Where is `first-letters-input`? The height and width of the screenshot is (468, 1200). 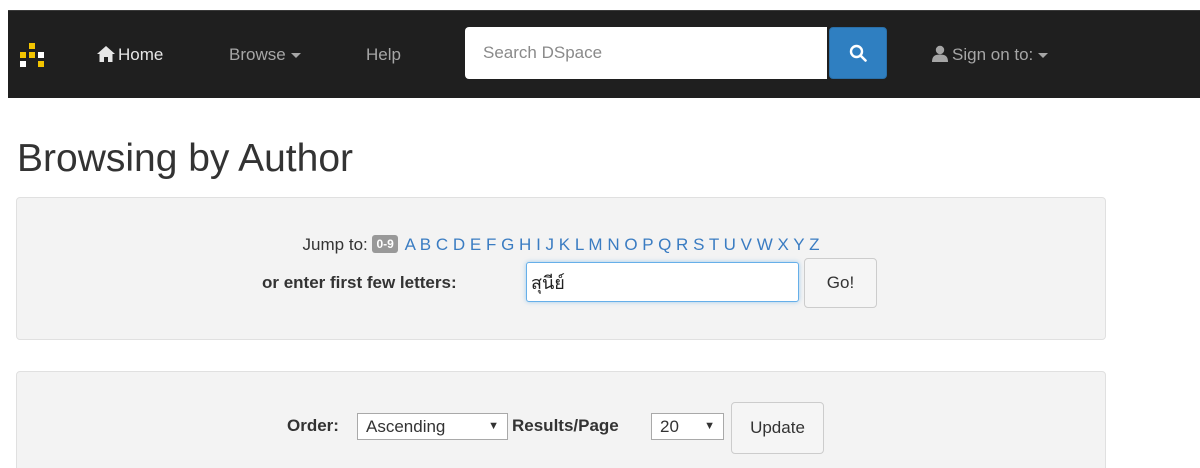 first-letters-input is located at coordinates (662, 282).